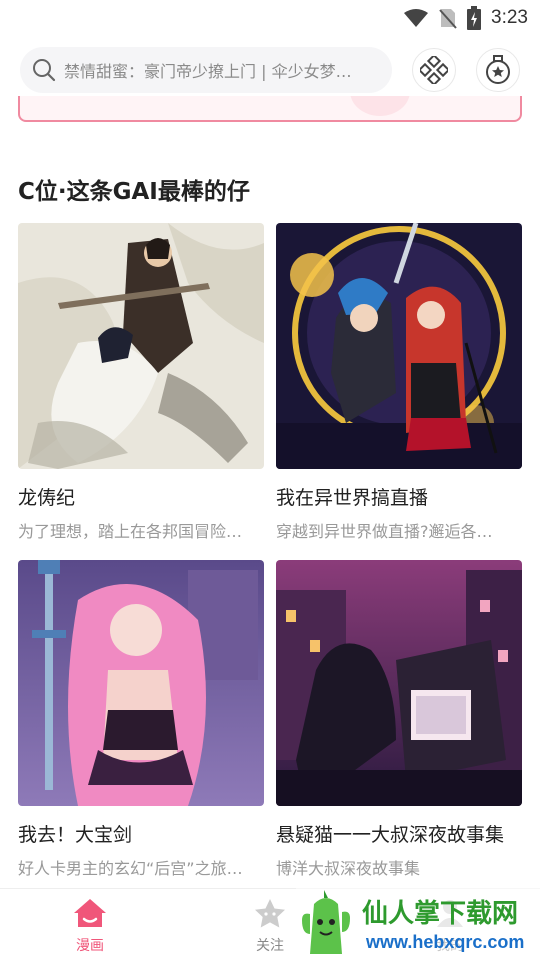 The height and width of the screenshot is (964, 540). I want to click on section-title: C位·这条GAI最棒的仔, so click(134, 192).